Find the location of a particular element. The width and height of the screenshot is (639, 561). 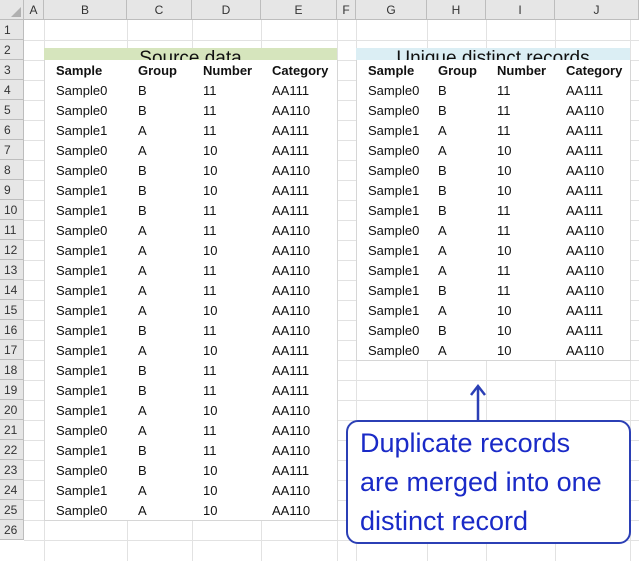

column-header-d: D is located at coordinates (226, 10).